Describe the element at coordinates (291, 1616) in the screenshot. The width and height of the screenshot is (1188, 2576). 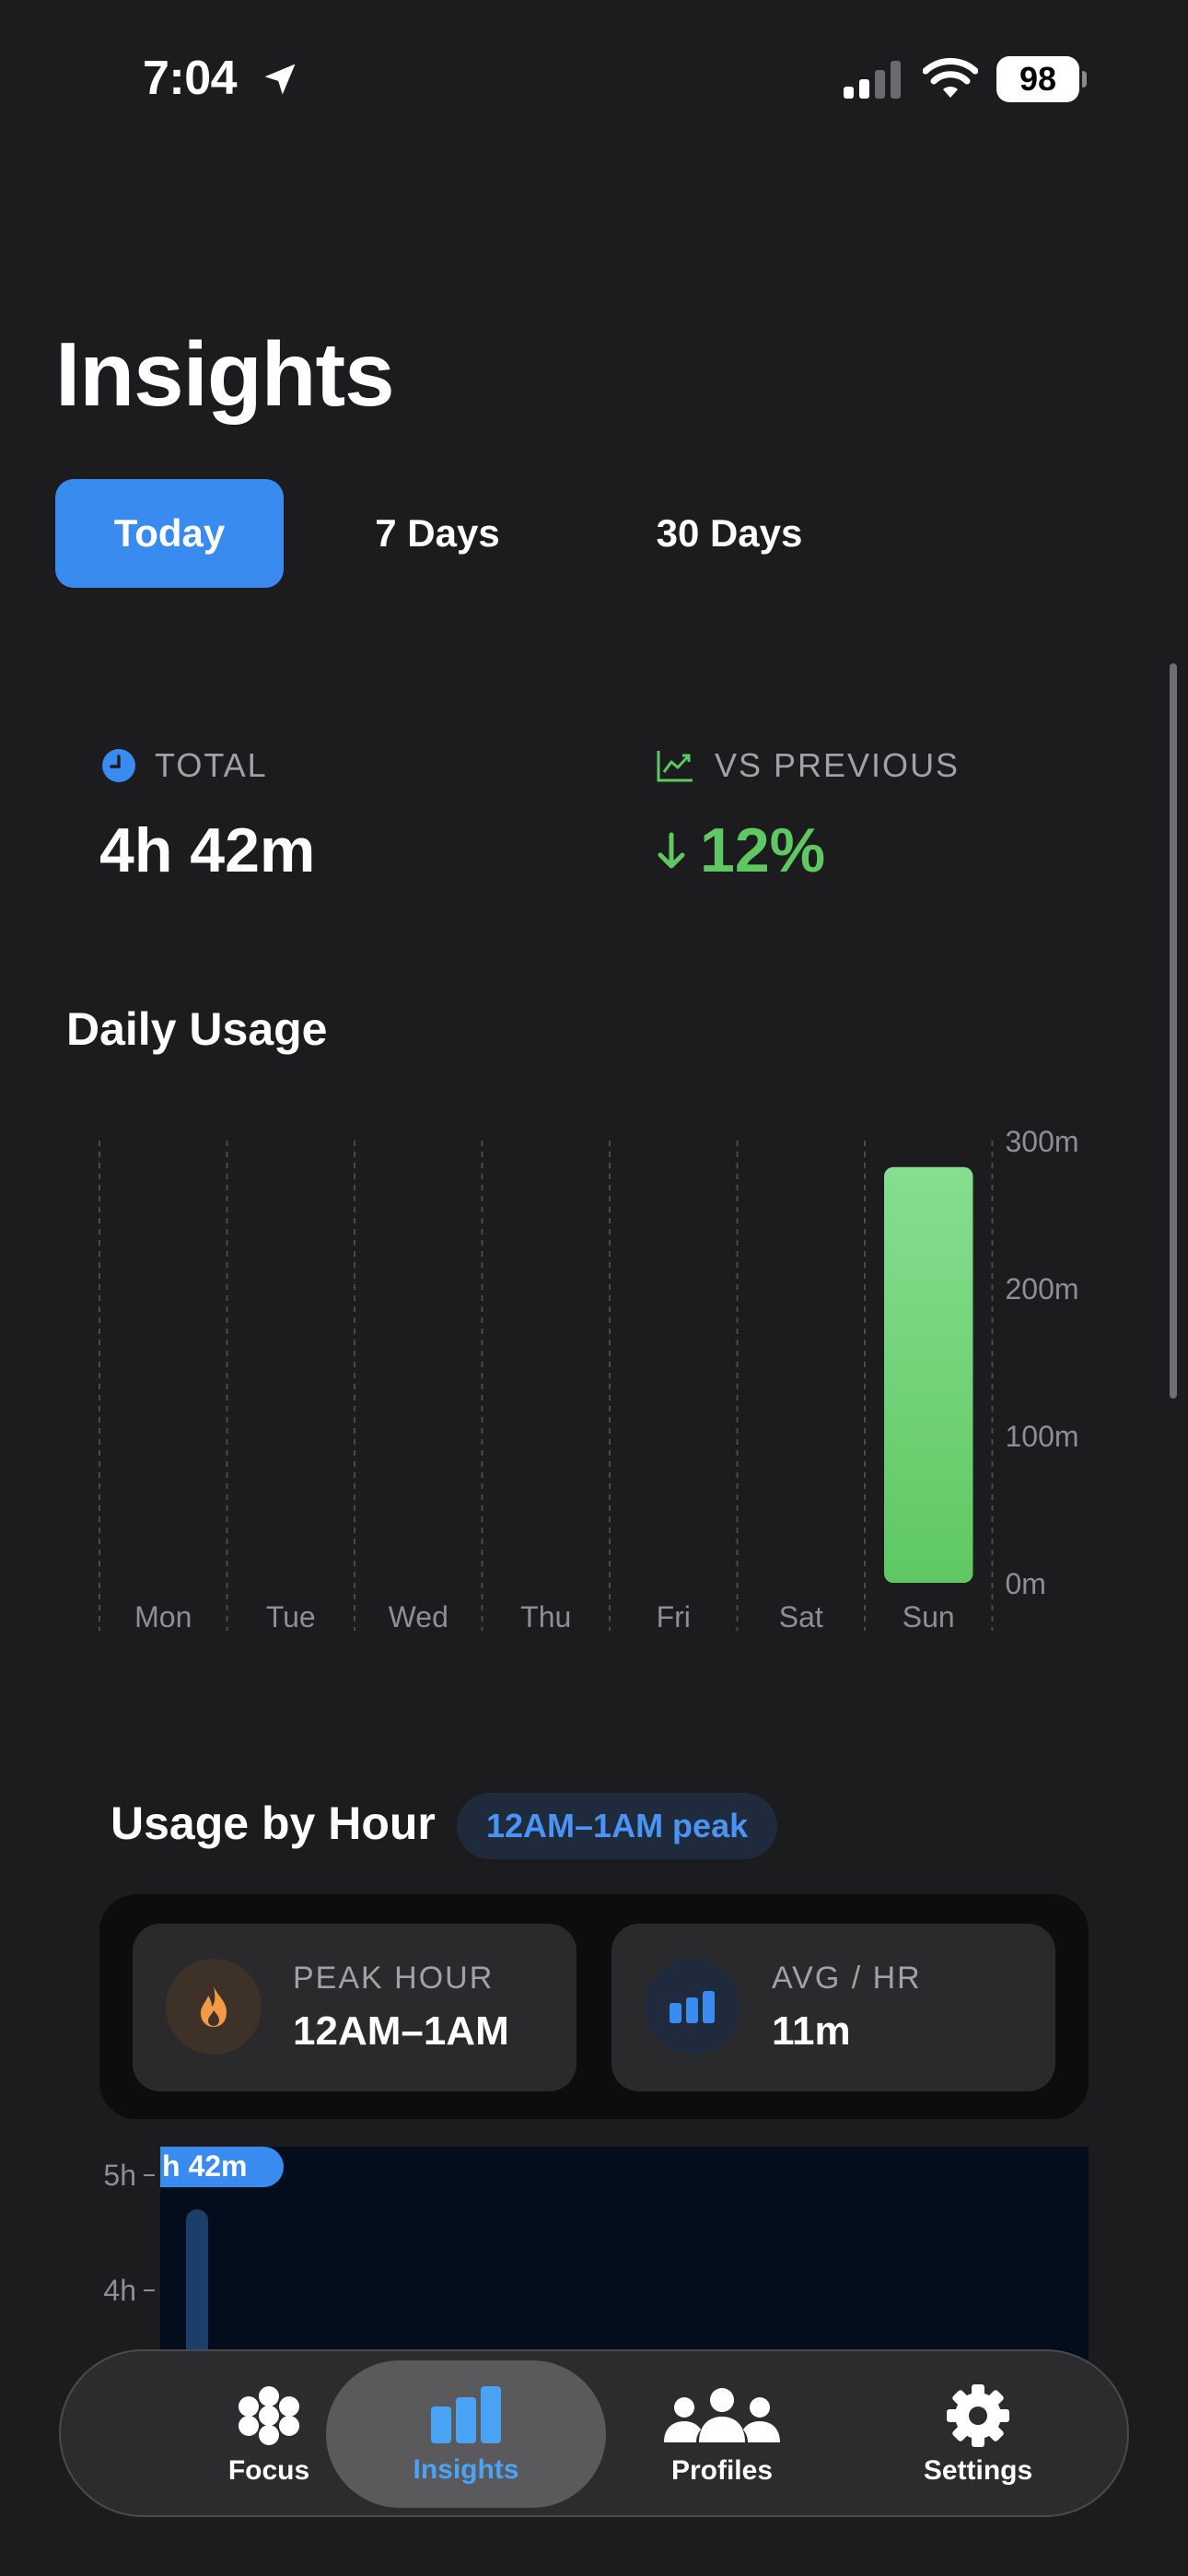
I see `x-tick-tue: Tue` at that location.